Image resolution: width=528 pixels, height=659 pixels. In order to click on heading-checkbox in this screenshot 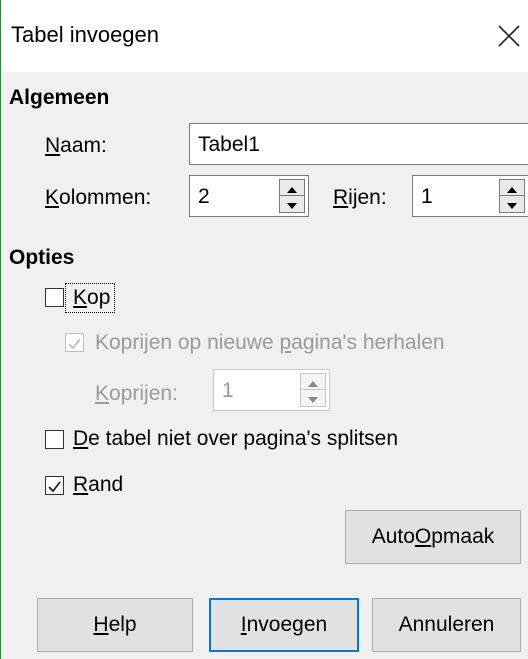, I will do `click(54, 297)`.